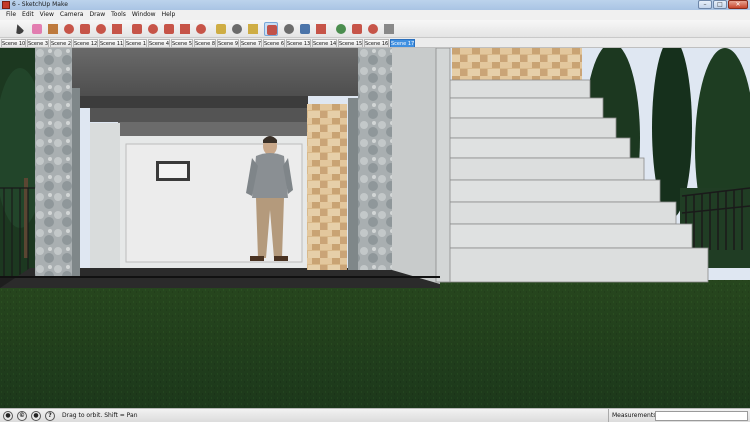 This screenshot has height=422, width=750. I want to click on scene-tab: Scene 15, so click(350, 43).